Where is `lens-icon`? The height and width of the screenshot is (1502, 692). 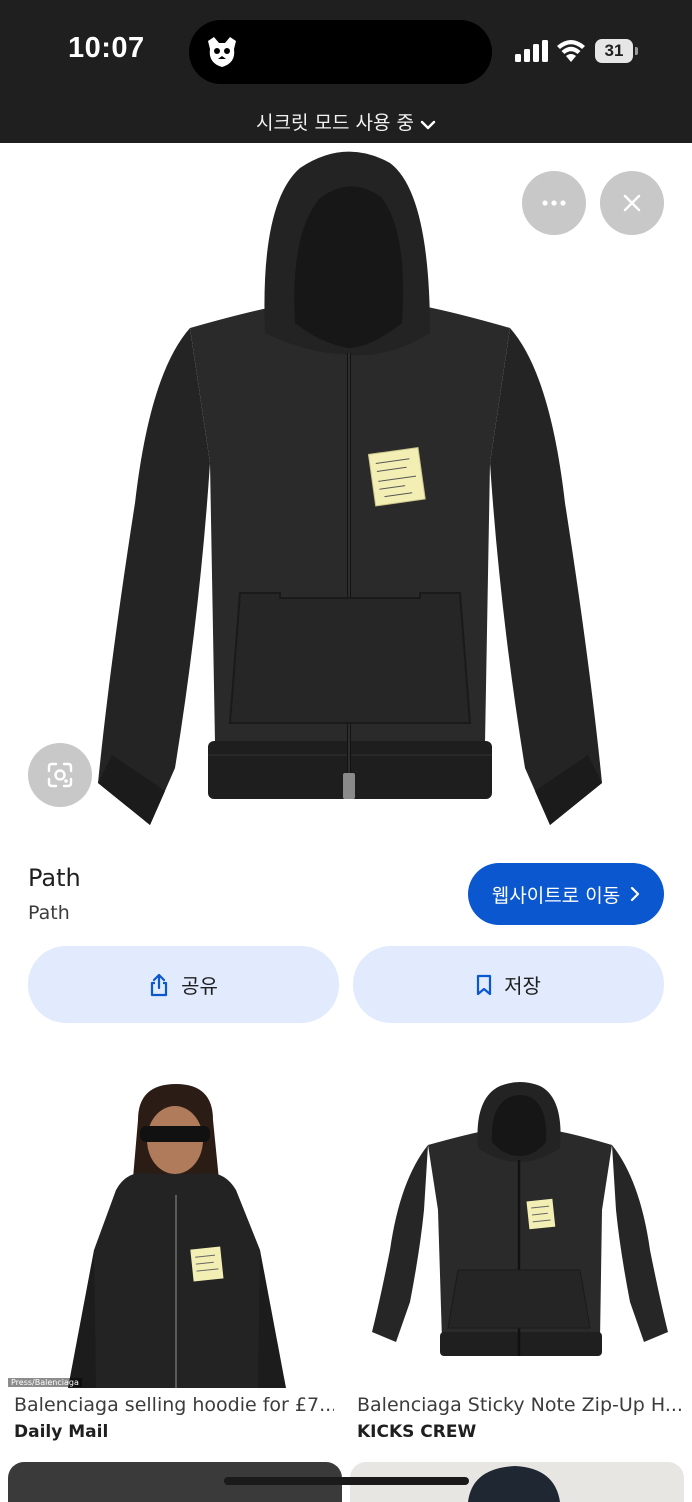 lens-icon is located at coordinates (60, 775).